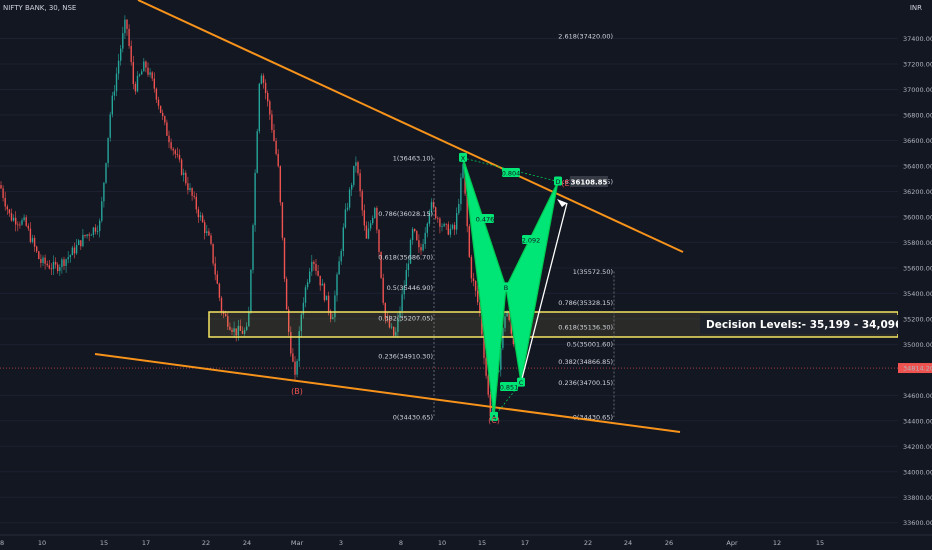 The height and width of the screenshot is (550, 932). What do you see at coordinates (482, 543) in the screenshot?
I see `x-tick-label: 15` at bounding box center [482, 543].